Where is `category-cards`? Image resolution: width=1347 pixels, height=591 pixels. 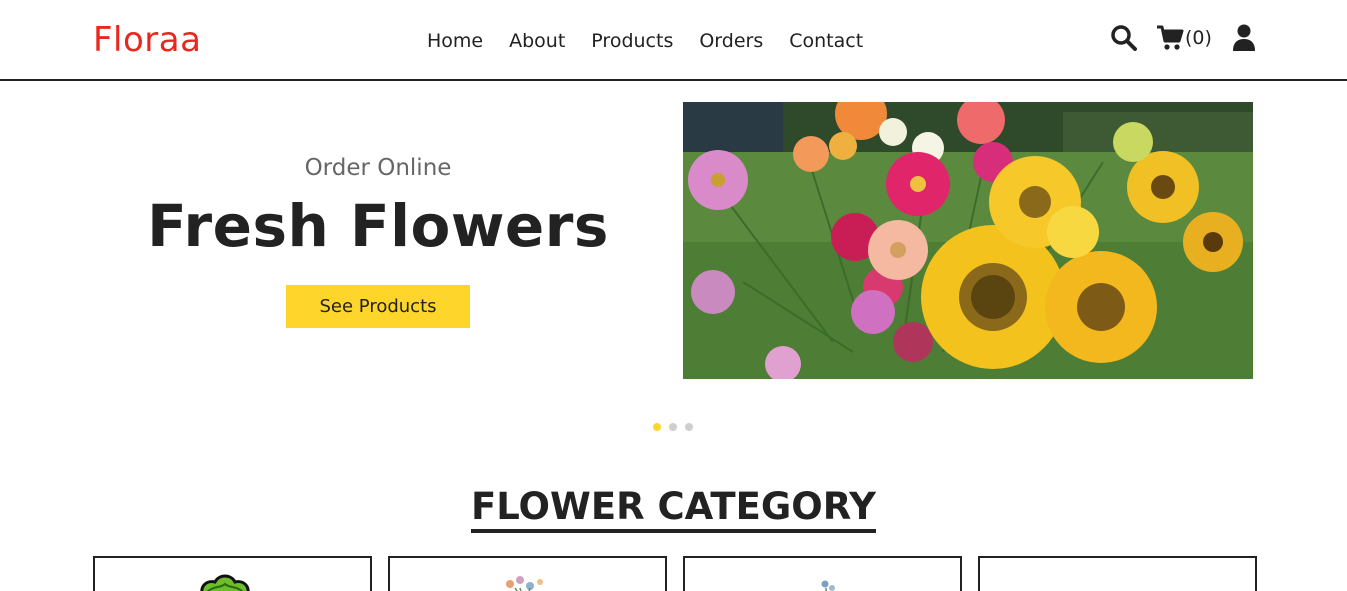 category-cards is located at coordinates (675, 573).